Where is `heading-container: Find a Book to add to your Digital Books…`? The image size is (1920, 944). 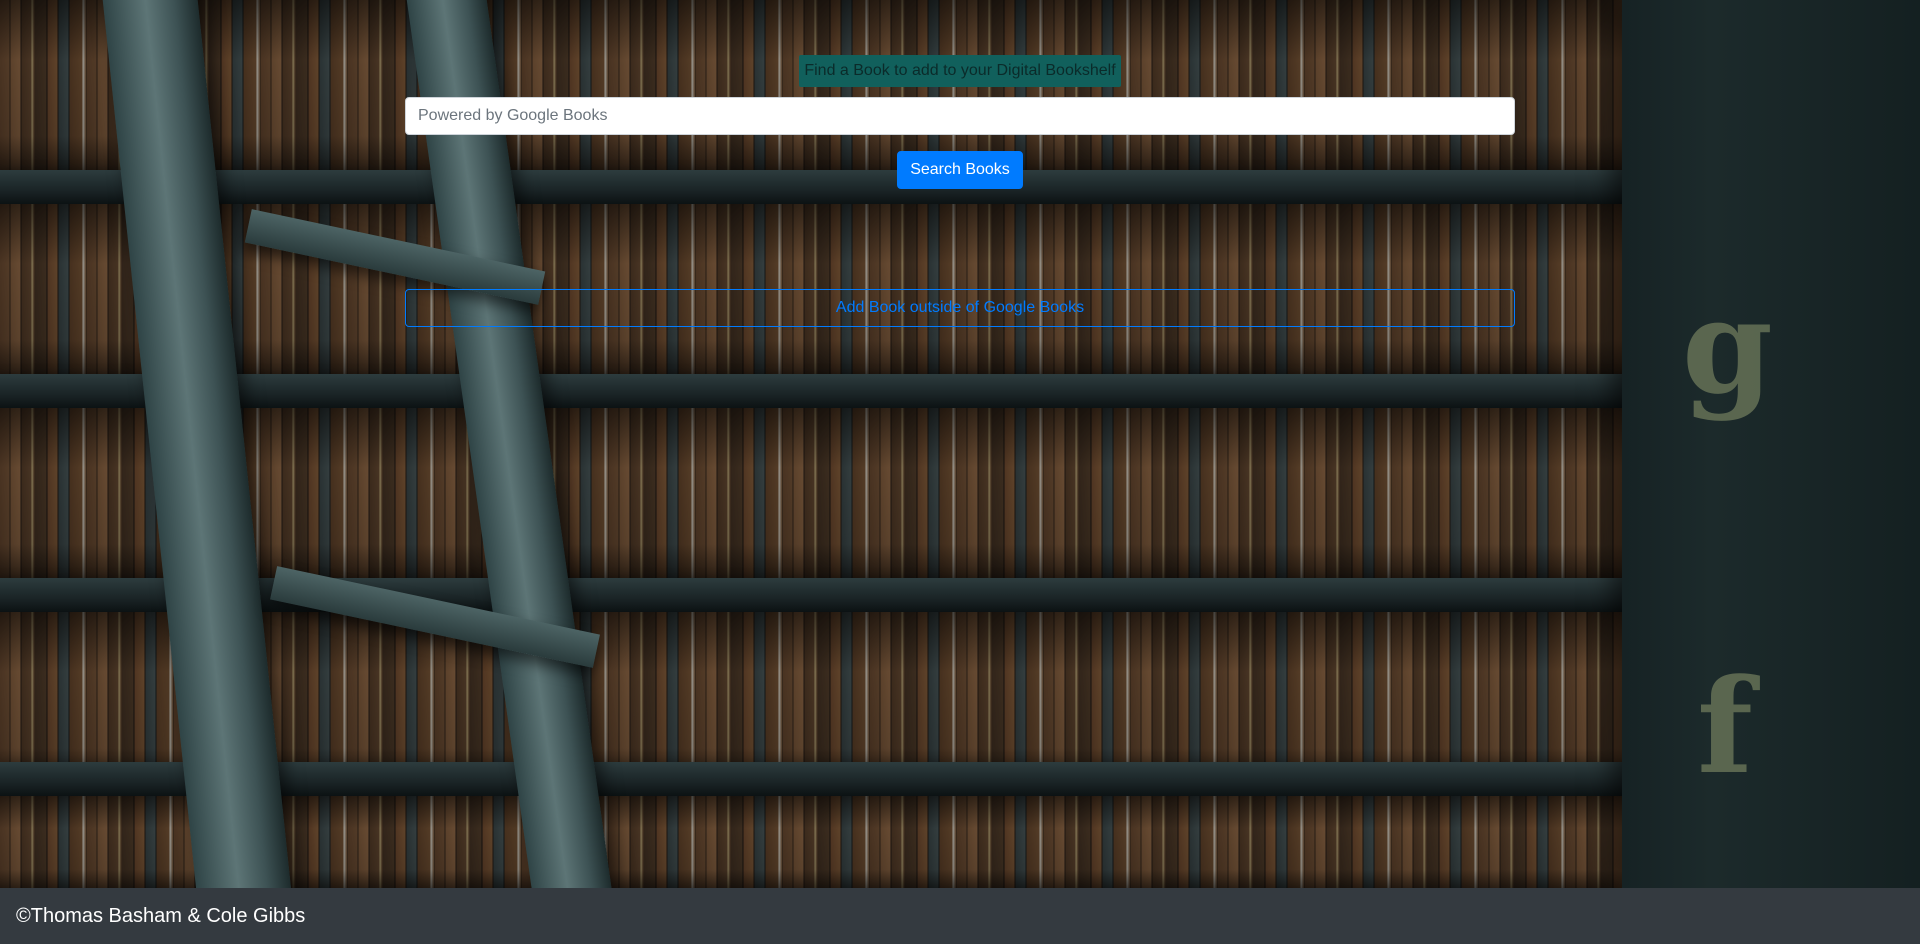
heading-container: Find a Book to add to your Digital Books… is located at coordinates (960, 71).